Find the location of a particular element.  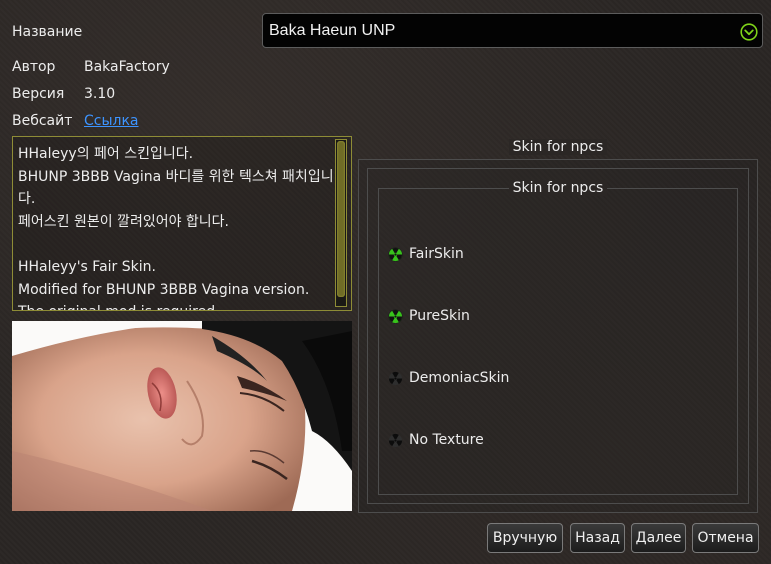

option-label: FairSkin is located at coordinates (436, 254).